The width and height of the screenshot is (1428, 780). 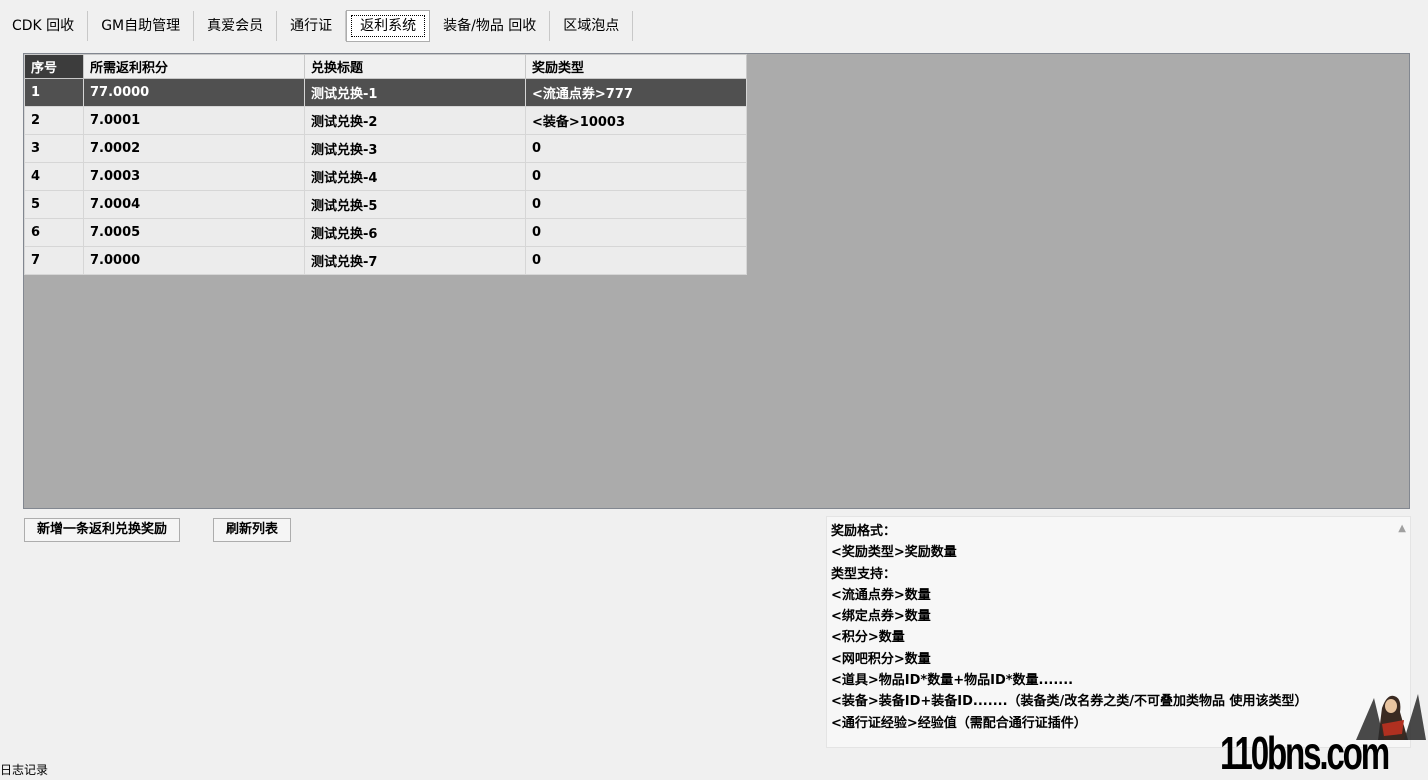 I want to click on cell-index: 5, so click(x=54, y=204).